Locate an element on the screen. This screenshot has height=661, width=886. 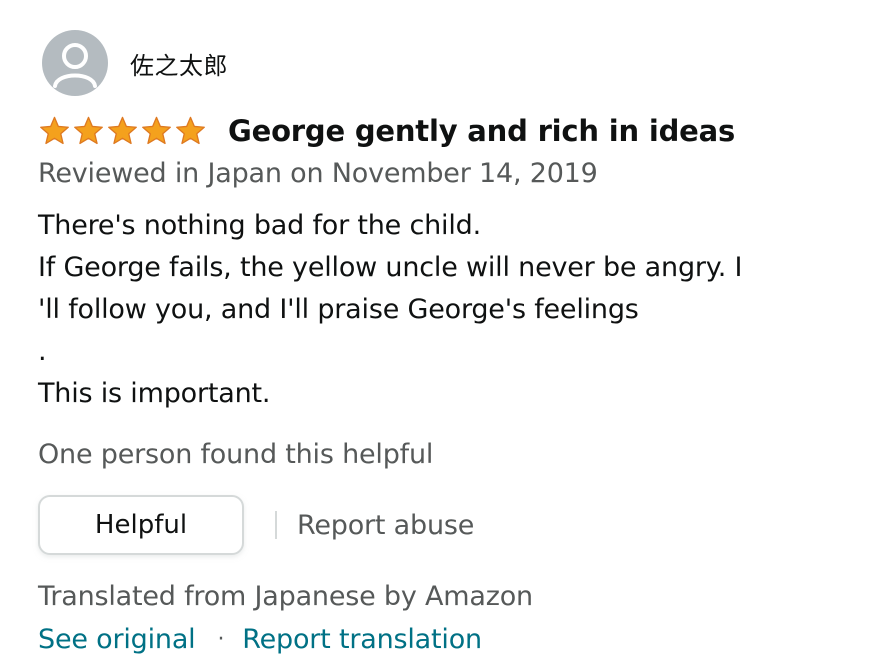
review-actions: Helpful Report abuse is located at coordinates (448, 525).